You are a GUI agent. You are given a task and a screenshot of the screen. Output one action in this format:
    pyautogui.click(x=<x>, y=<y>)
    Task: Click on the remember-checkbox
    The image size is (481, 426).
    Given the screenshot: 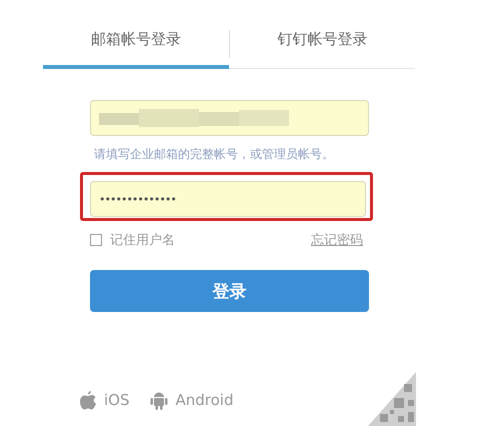 What is the action you would take?
    pyautogui.click(x=96, y=240)
    